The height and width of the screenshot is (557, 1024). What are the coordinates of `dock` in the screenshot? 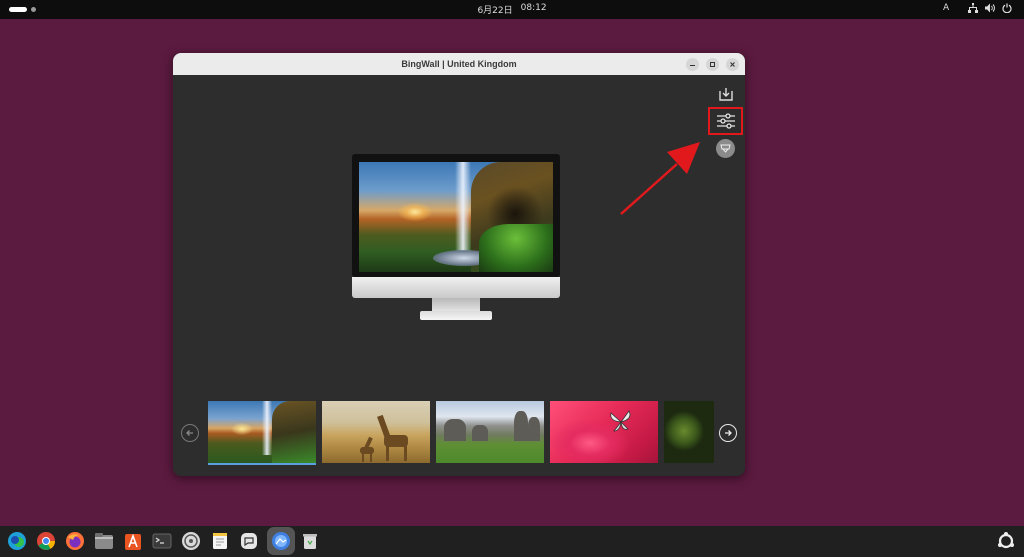 It's located at (512, 541).